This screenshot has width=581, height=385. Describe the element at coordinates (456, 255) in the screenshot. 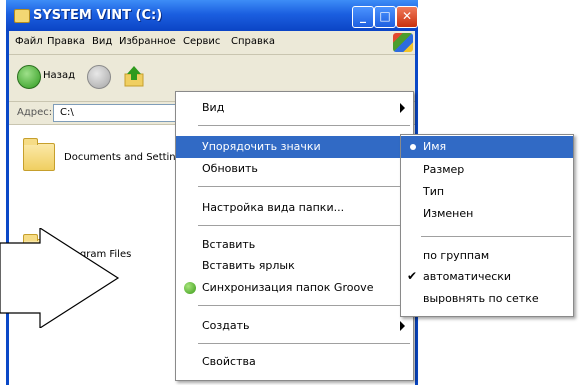

I see `submenu-item-label: по группам` at that location.